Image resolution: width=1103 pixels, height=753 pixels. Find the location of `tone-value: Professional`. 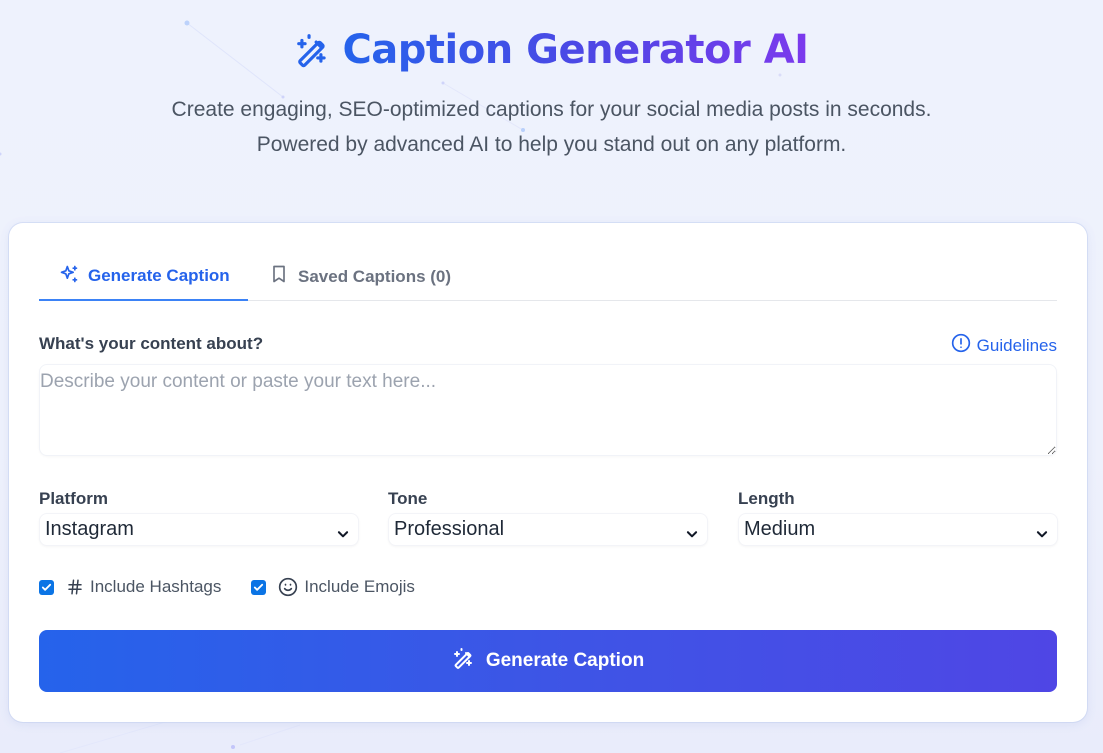

tone-value: Professional is located at coordinates (449, 529).